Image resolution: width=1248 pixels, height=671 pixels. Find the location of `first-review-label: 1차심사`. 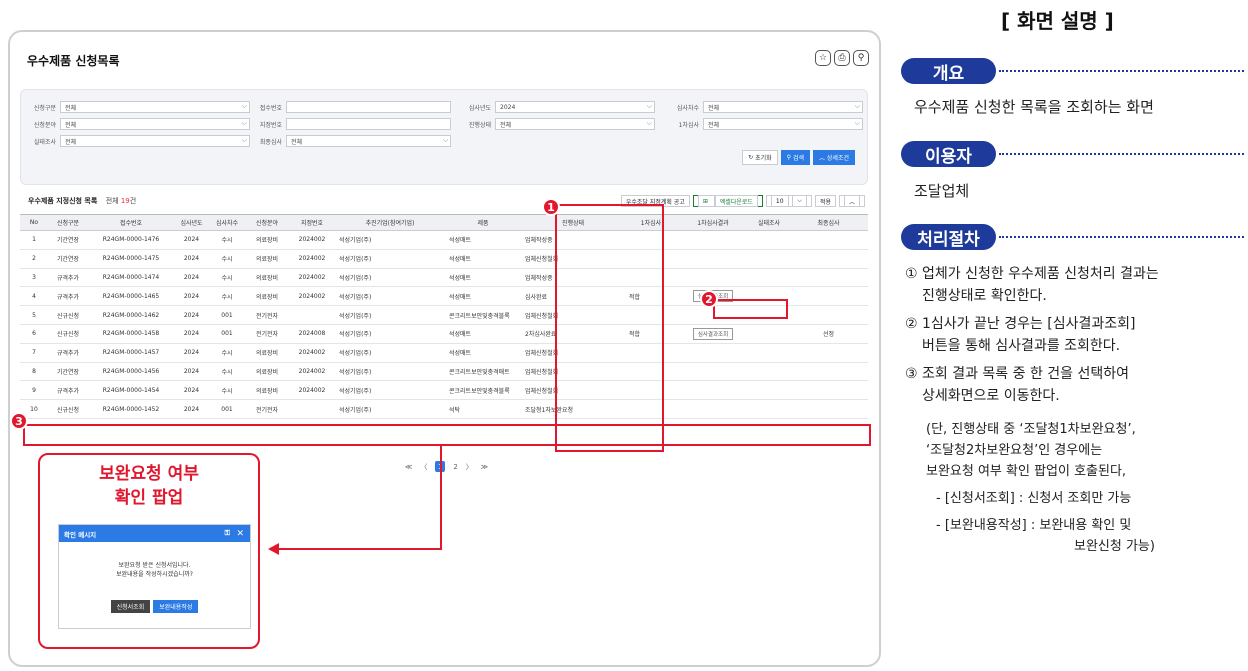

first-review-label: 1차심사 is located at coordinates (688, 125).